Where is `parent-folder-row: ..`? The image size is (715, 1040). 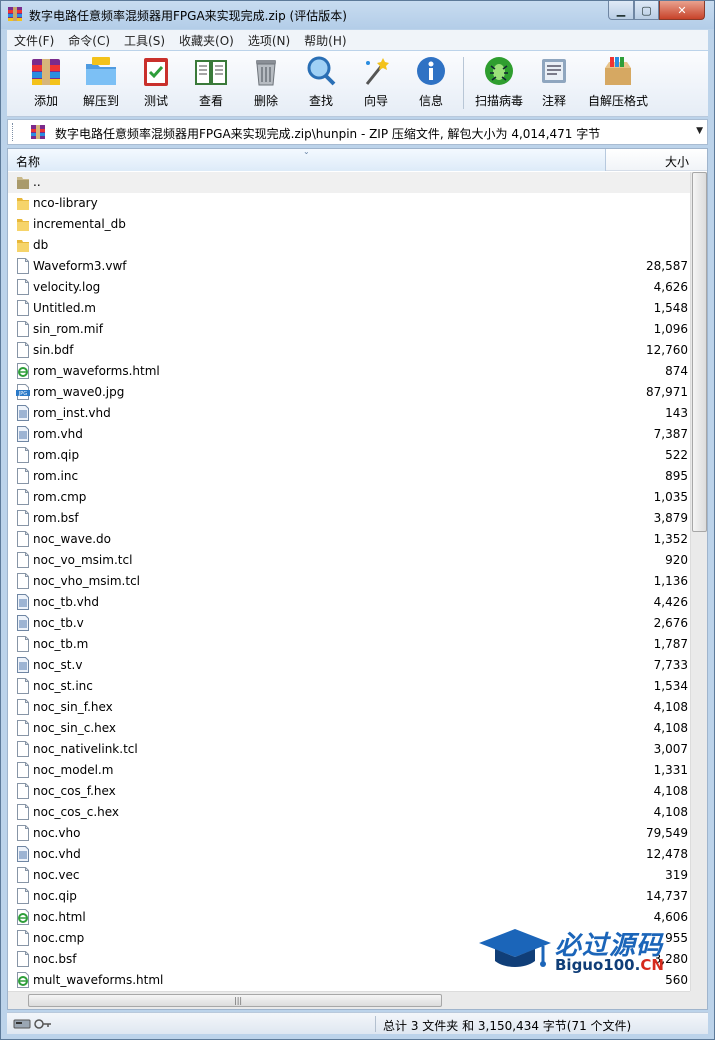
parent-folder-row: .. is located at coordinates (349, 182).